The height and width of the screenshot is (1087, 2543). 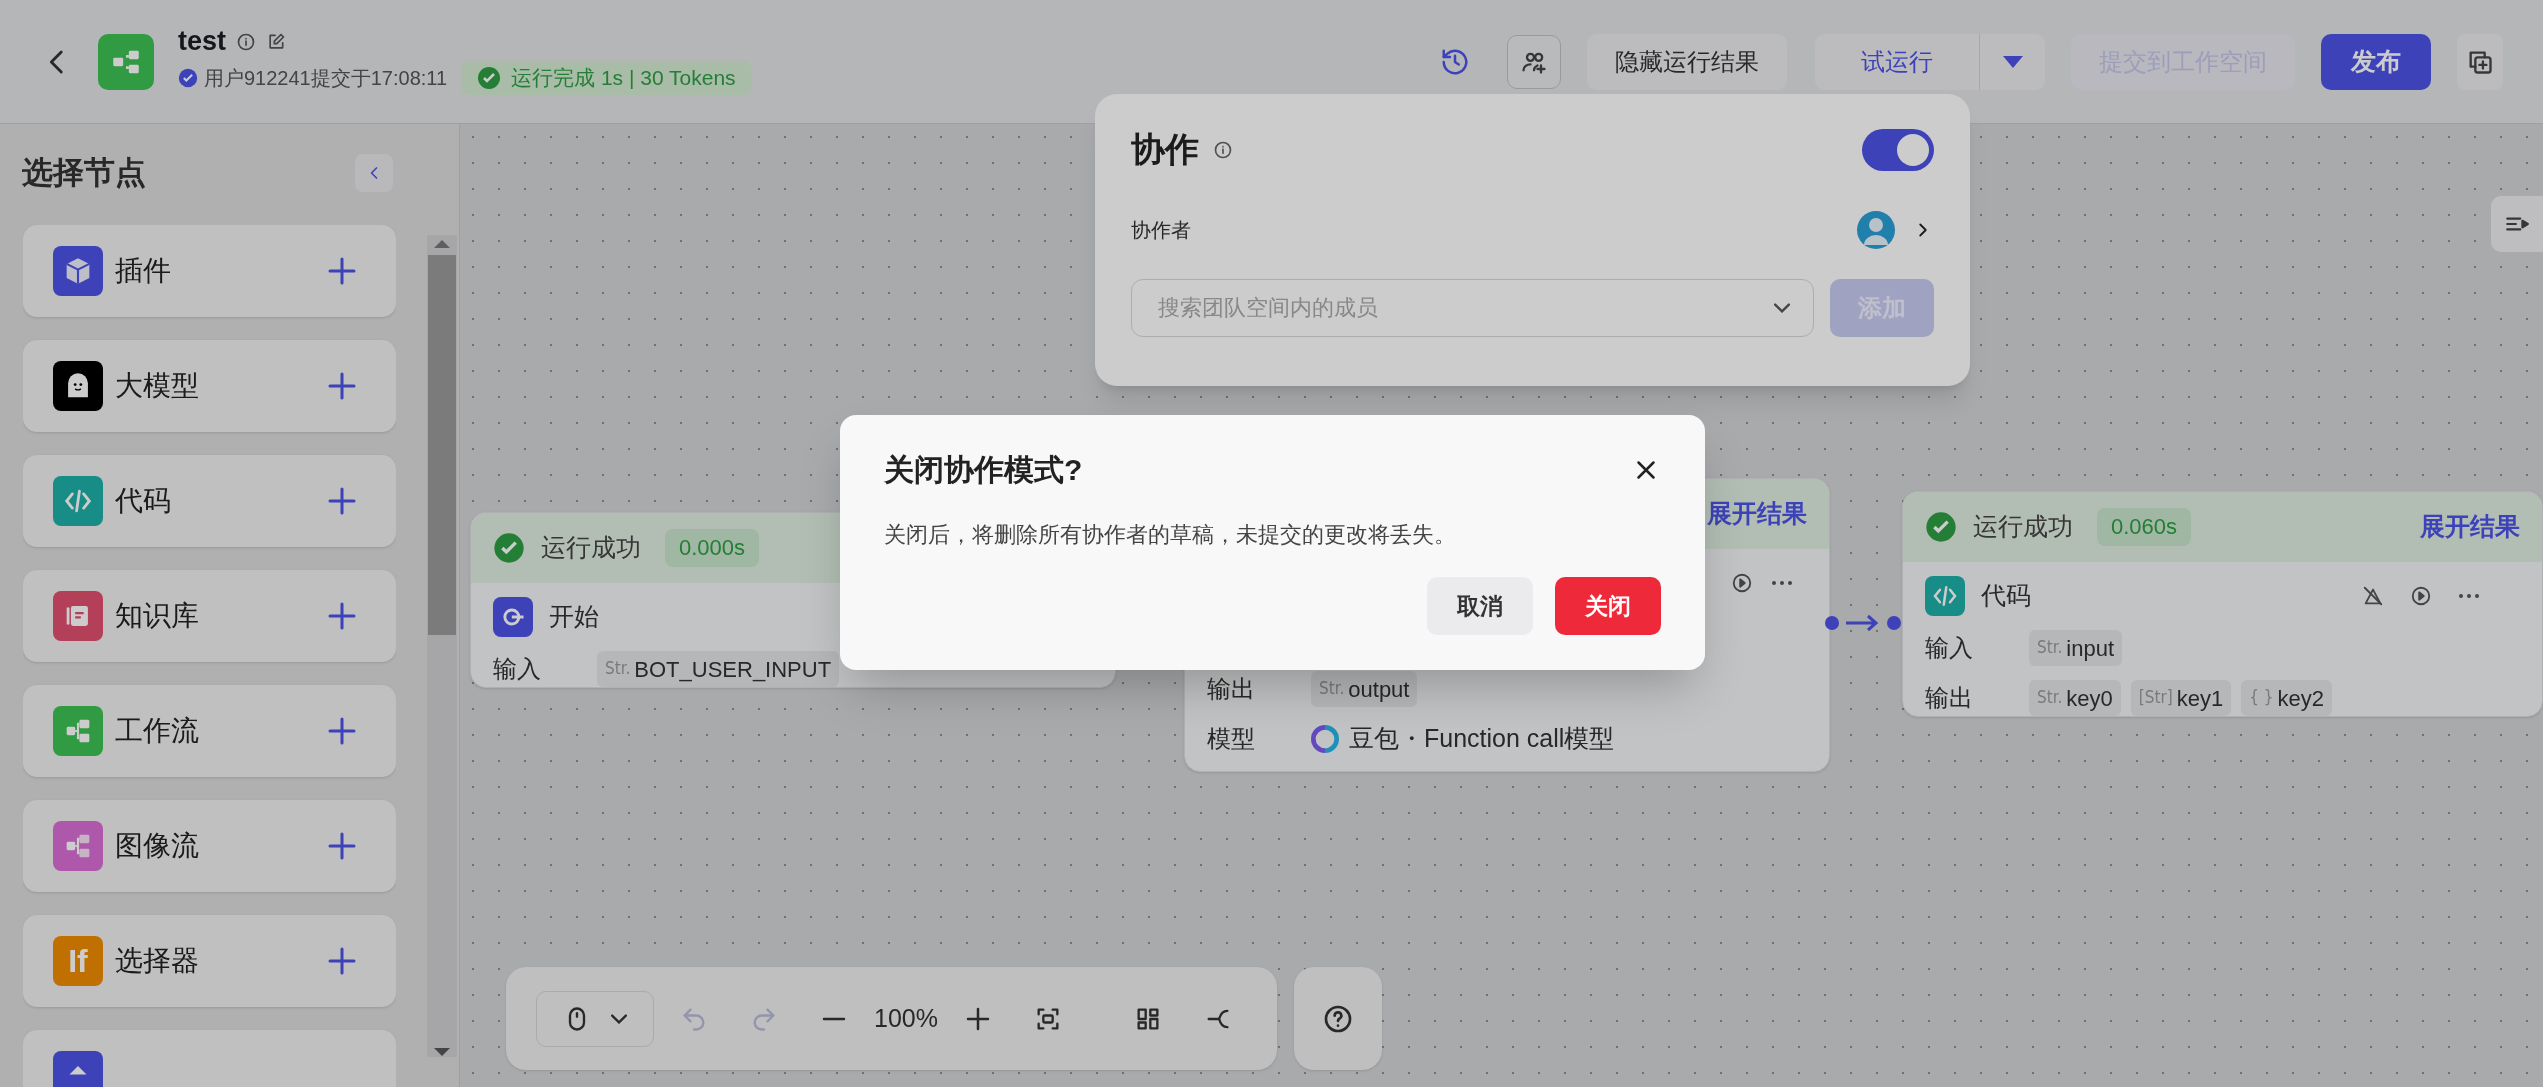 I want to click on field-label: 模型, so click(x=1231, y=739).